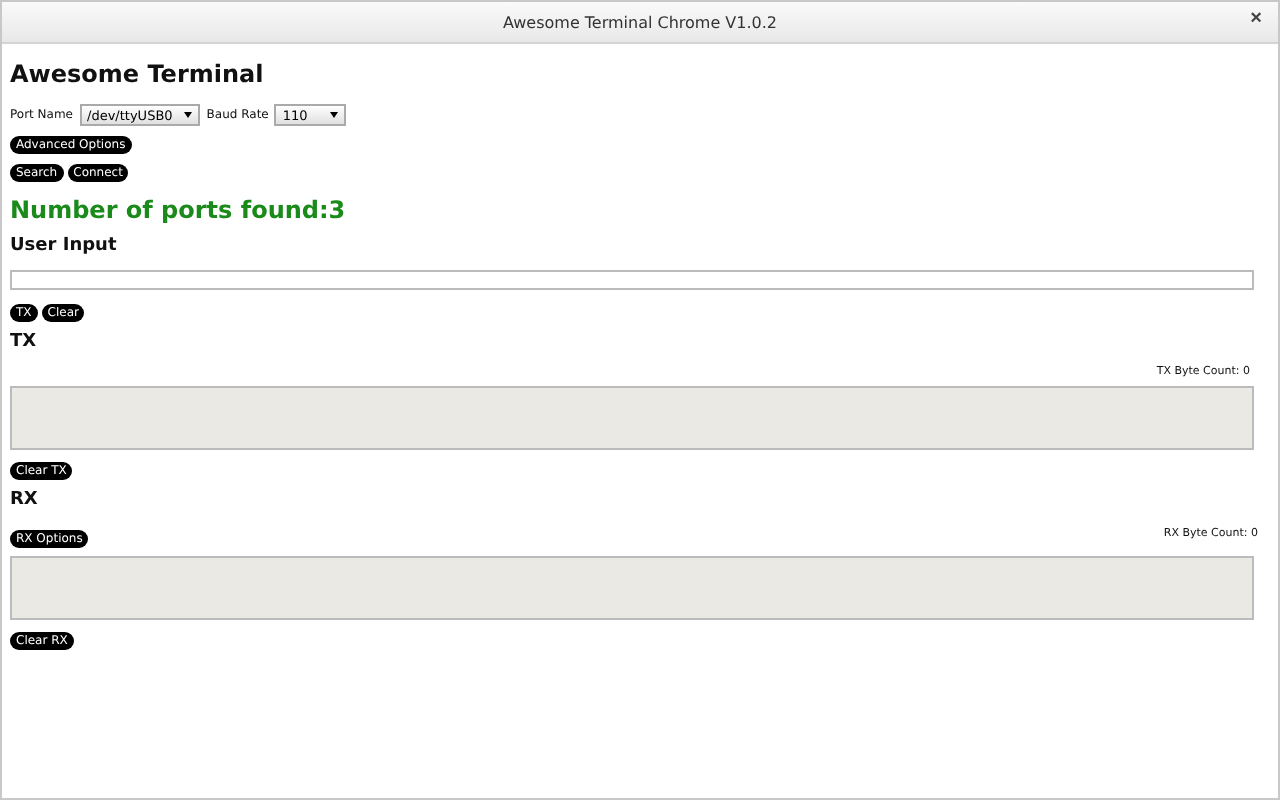  I want to click on input-field, so click(632, 280).